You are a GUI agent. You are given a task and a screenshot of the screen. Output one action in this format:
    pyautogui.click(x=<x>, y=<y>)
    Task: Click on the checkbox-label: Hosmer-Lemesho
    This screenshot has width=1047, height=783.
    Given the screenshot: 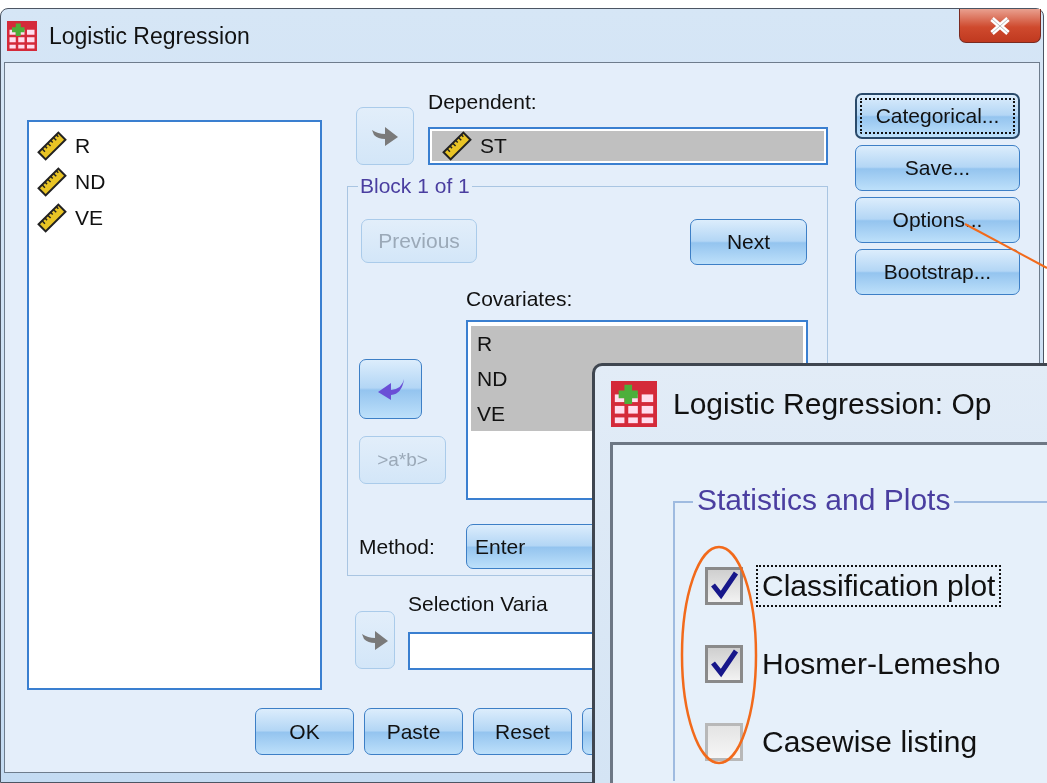 What is the action you would take?
    pyautogui.click(x=881, y=664)
    